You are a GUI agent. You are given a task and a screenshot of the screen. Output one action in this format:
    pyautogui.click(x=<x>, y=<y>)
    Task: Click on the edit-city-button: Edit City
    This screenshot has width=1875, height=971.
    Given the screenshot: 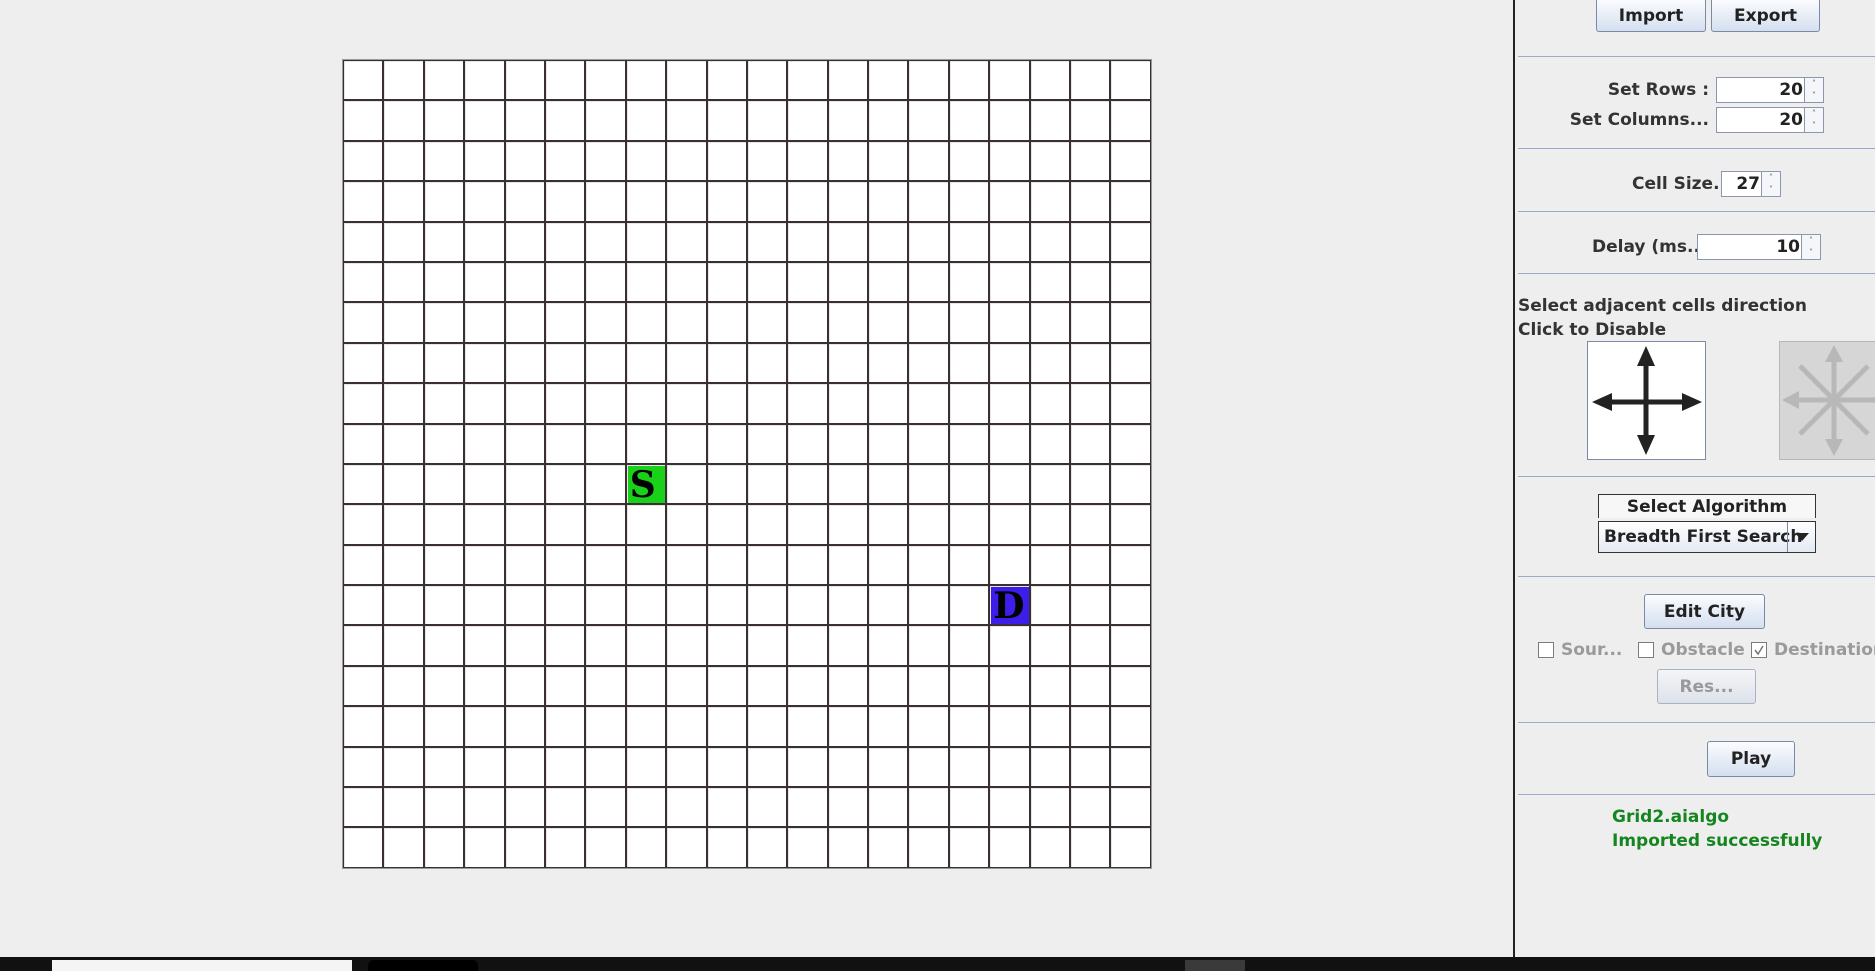 What is the action you would take?
    pyautogui.click(x=1704, y=611)
    